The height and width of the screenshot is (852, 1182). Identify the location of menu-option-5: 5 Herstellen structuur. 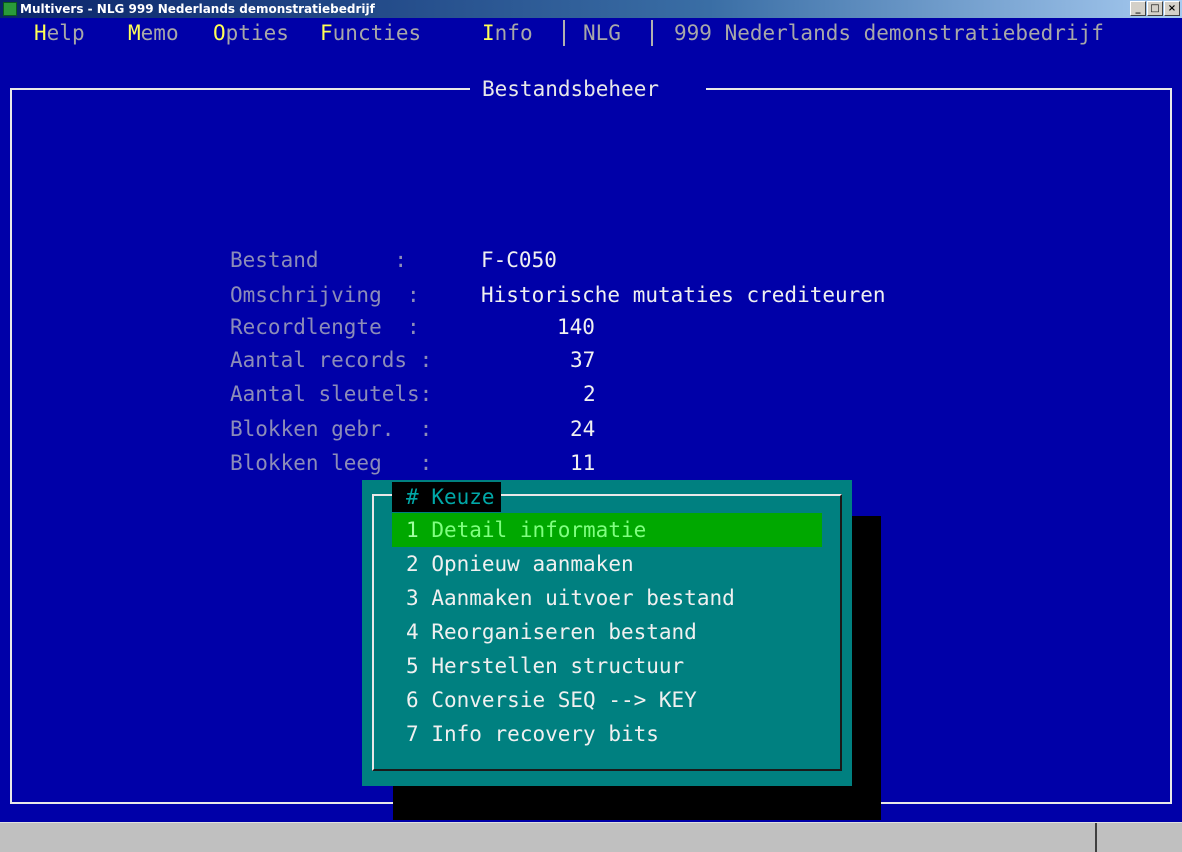
(607, 666).